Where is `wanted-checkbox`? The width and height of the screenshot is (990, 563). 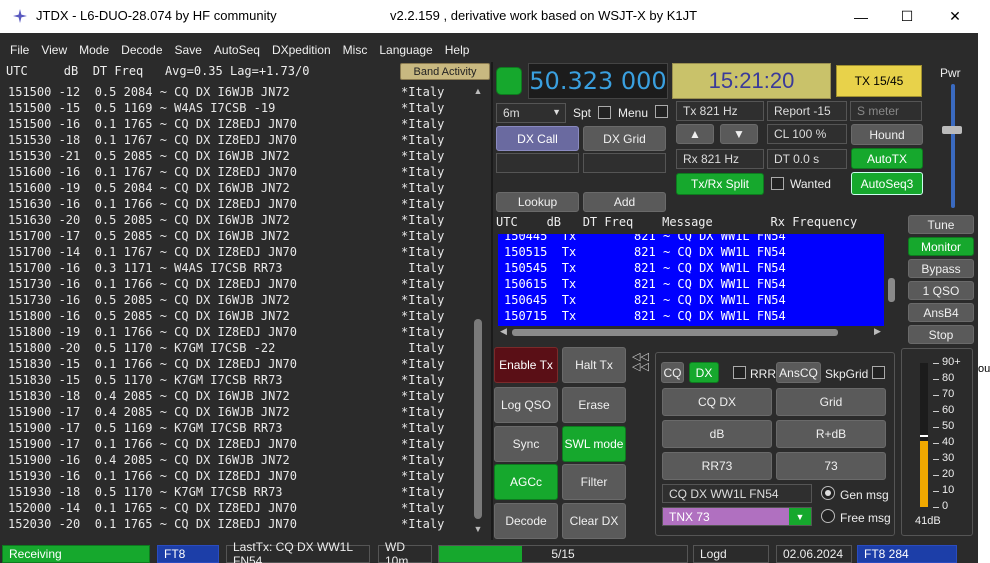
wanted-checkbox is located at coordinates (777, 183).